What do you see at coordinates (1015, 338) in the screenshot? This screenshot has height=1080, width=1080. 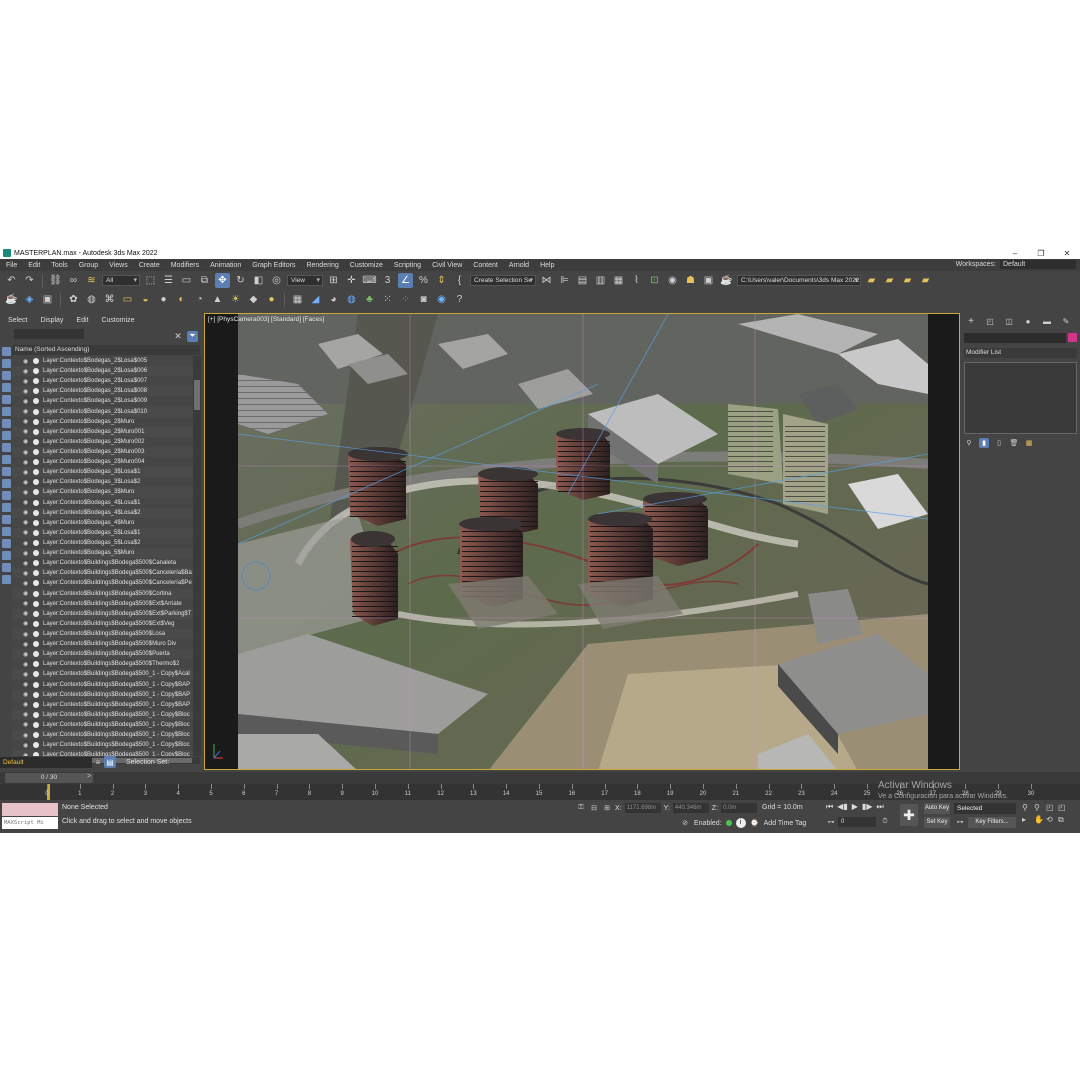 I see `object-name-field` at bounding box center [1015, 338].